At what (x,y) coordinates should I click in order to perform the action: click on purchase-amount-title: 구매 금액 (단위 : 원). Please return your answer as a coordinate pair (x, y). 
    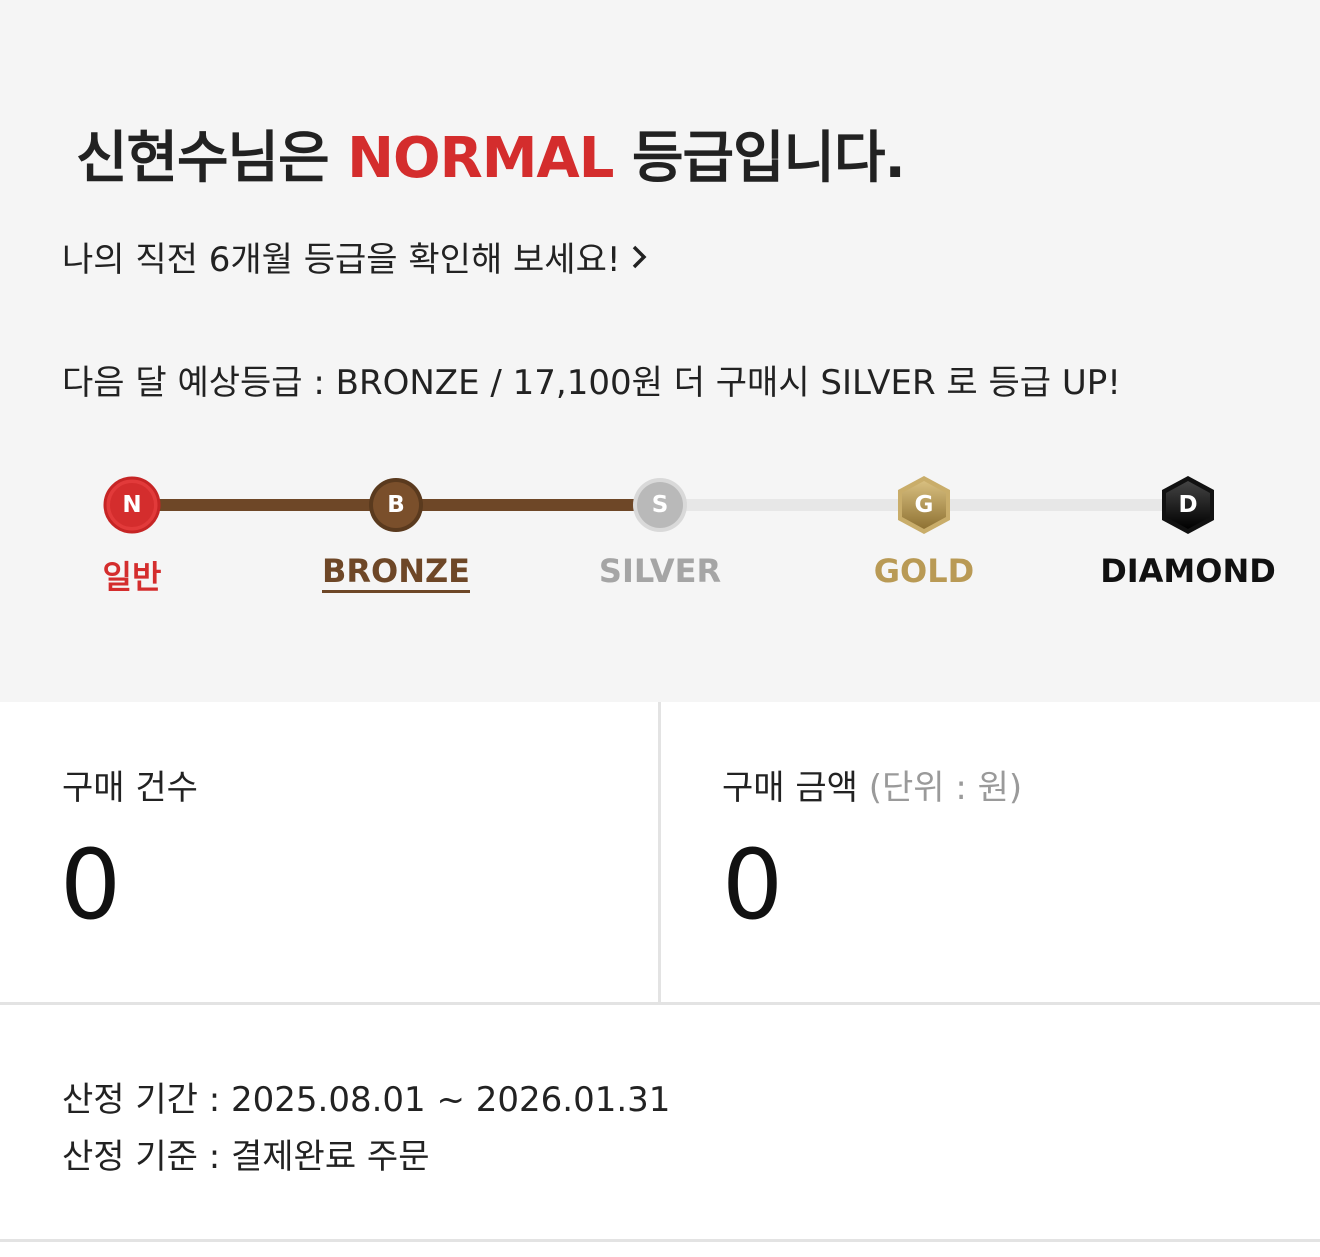
    Looking at the image, I should click on (872, 784).